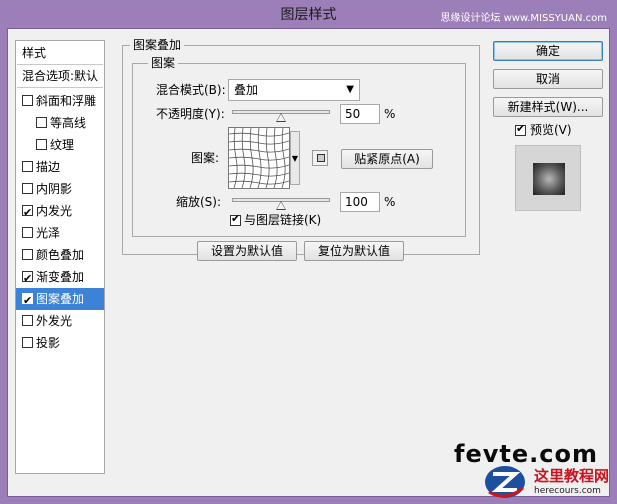 Image resolution: width=617 pixels, height=504 pixels. I want to click on reset-default-button: 复位为默认值, so click(354, 251).